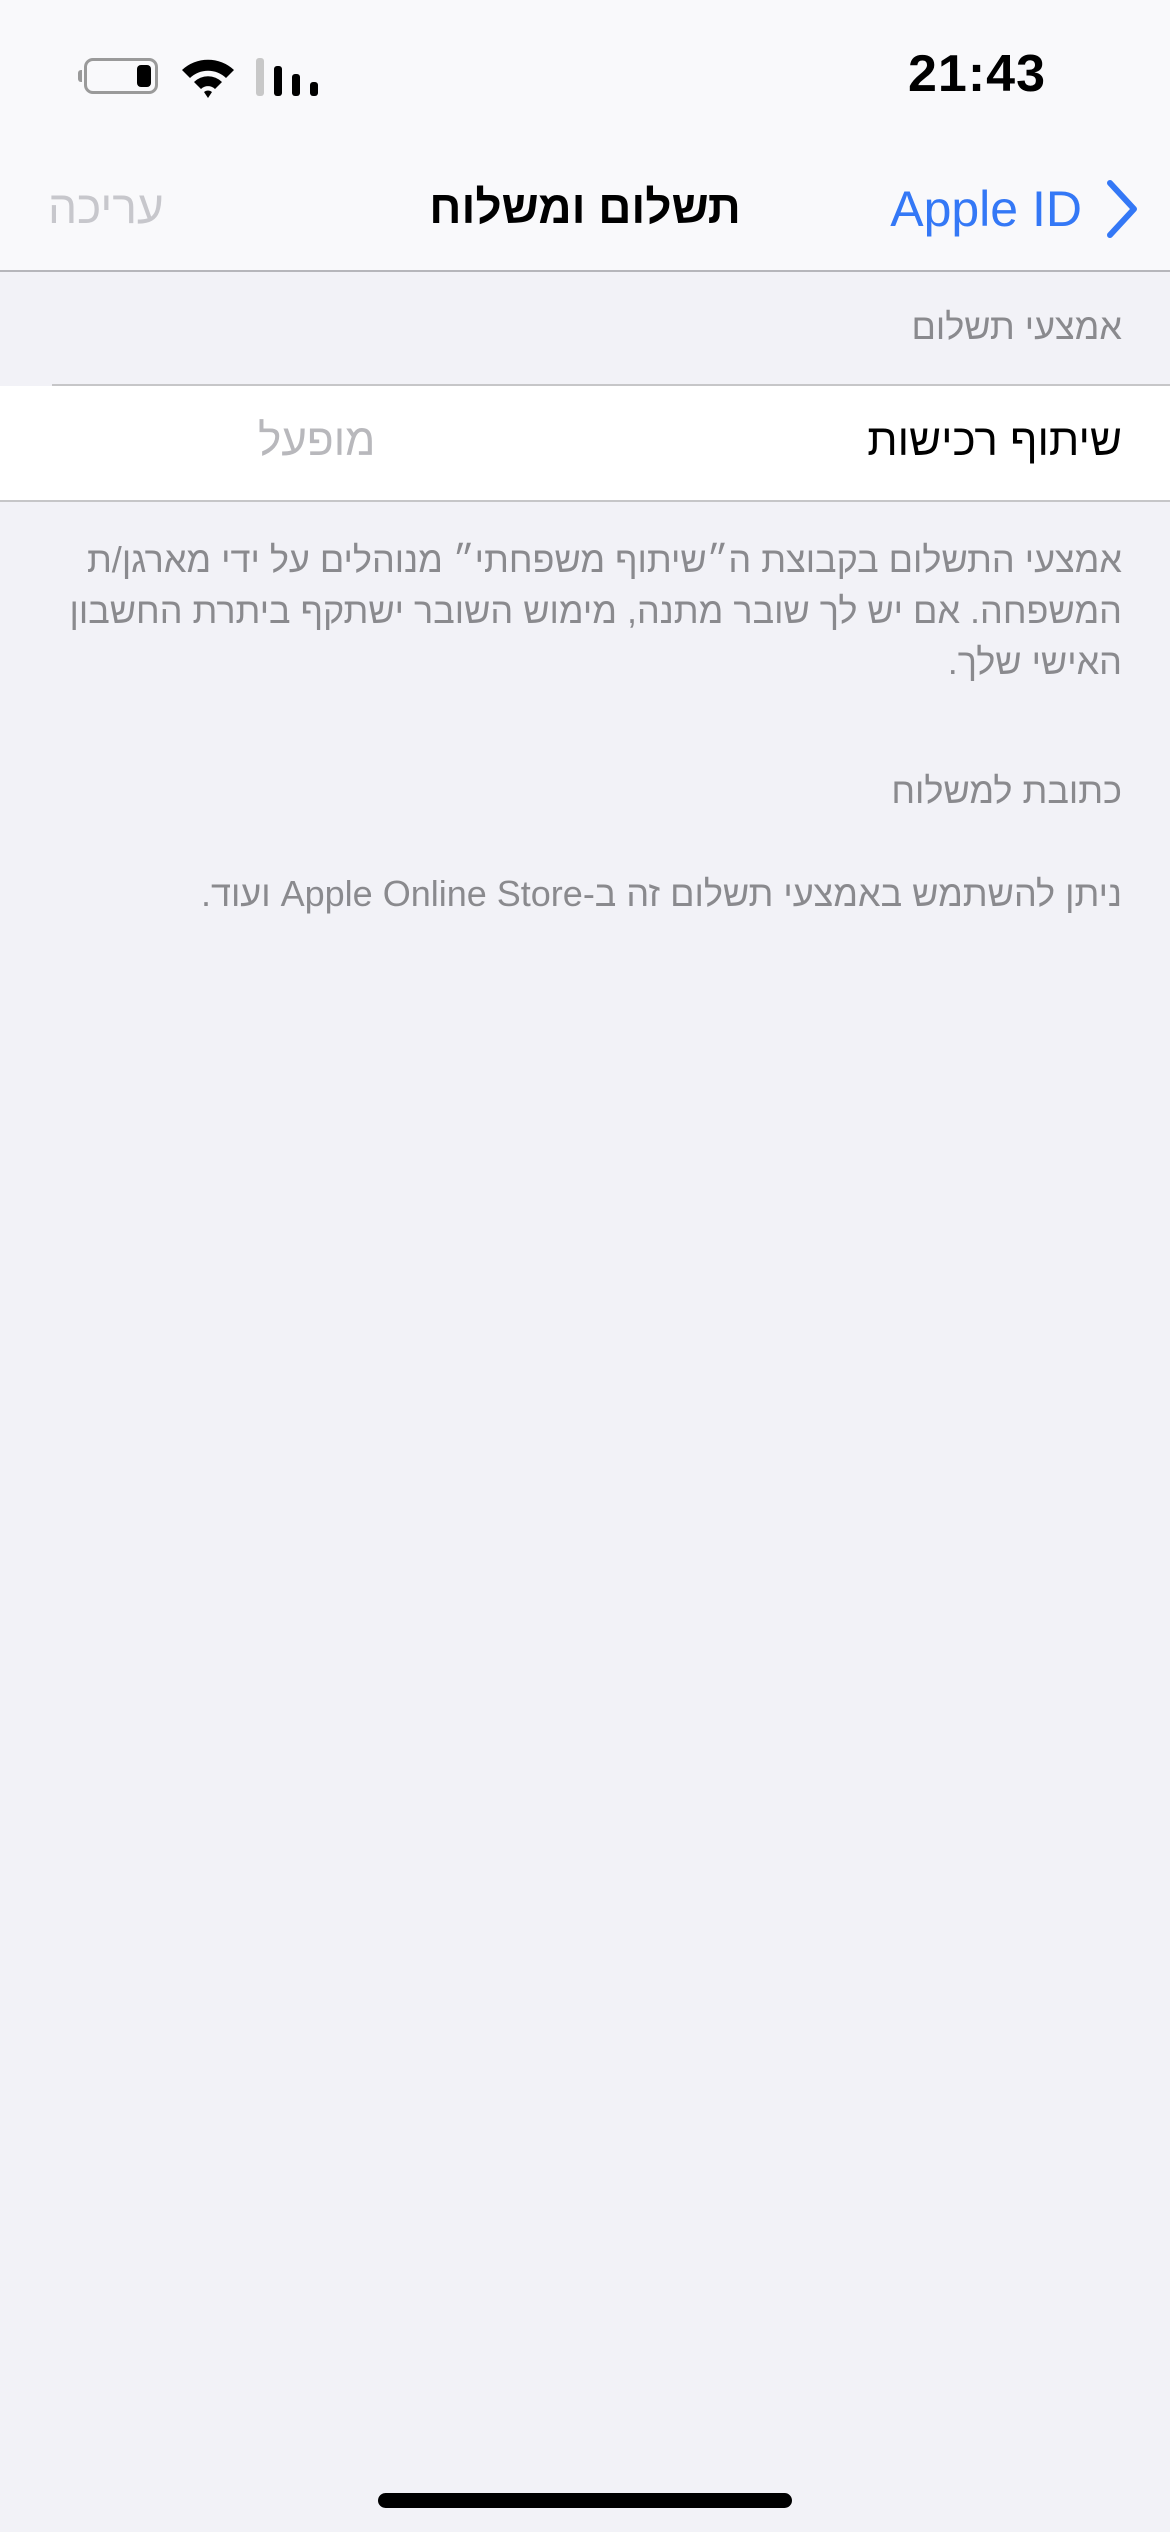  What do you see at coordinates (585, 75) in the screenshot?
I see `status-bar: 21:43` at bounding box center [585, 75].